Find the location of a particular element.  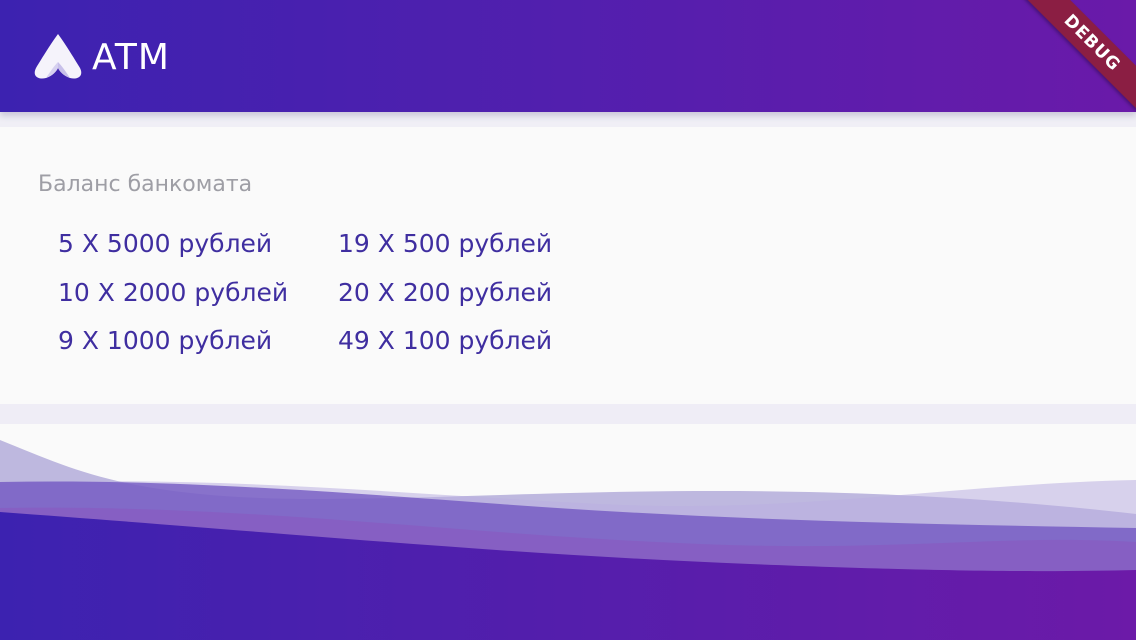

denomination-item: 20 X 200 рублей is located at coordinates (445, 292).